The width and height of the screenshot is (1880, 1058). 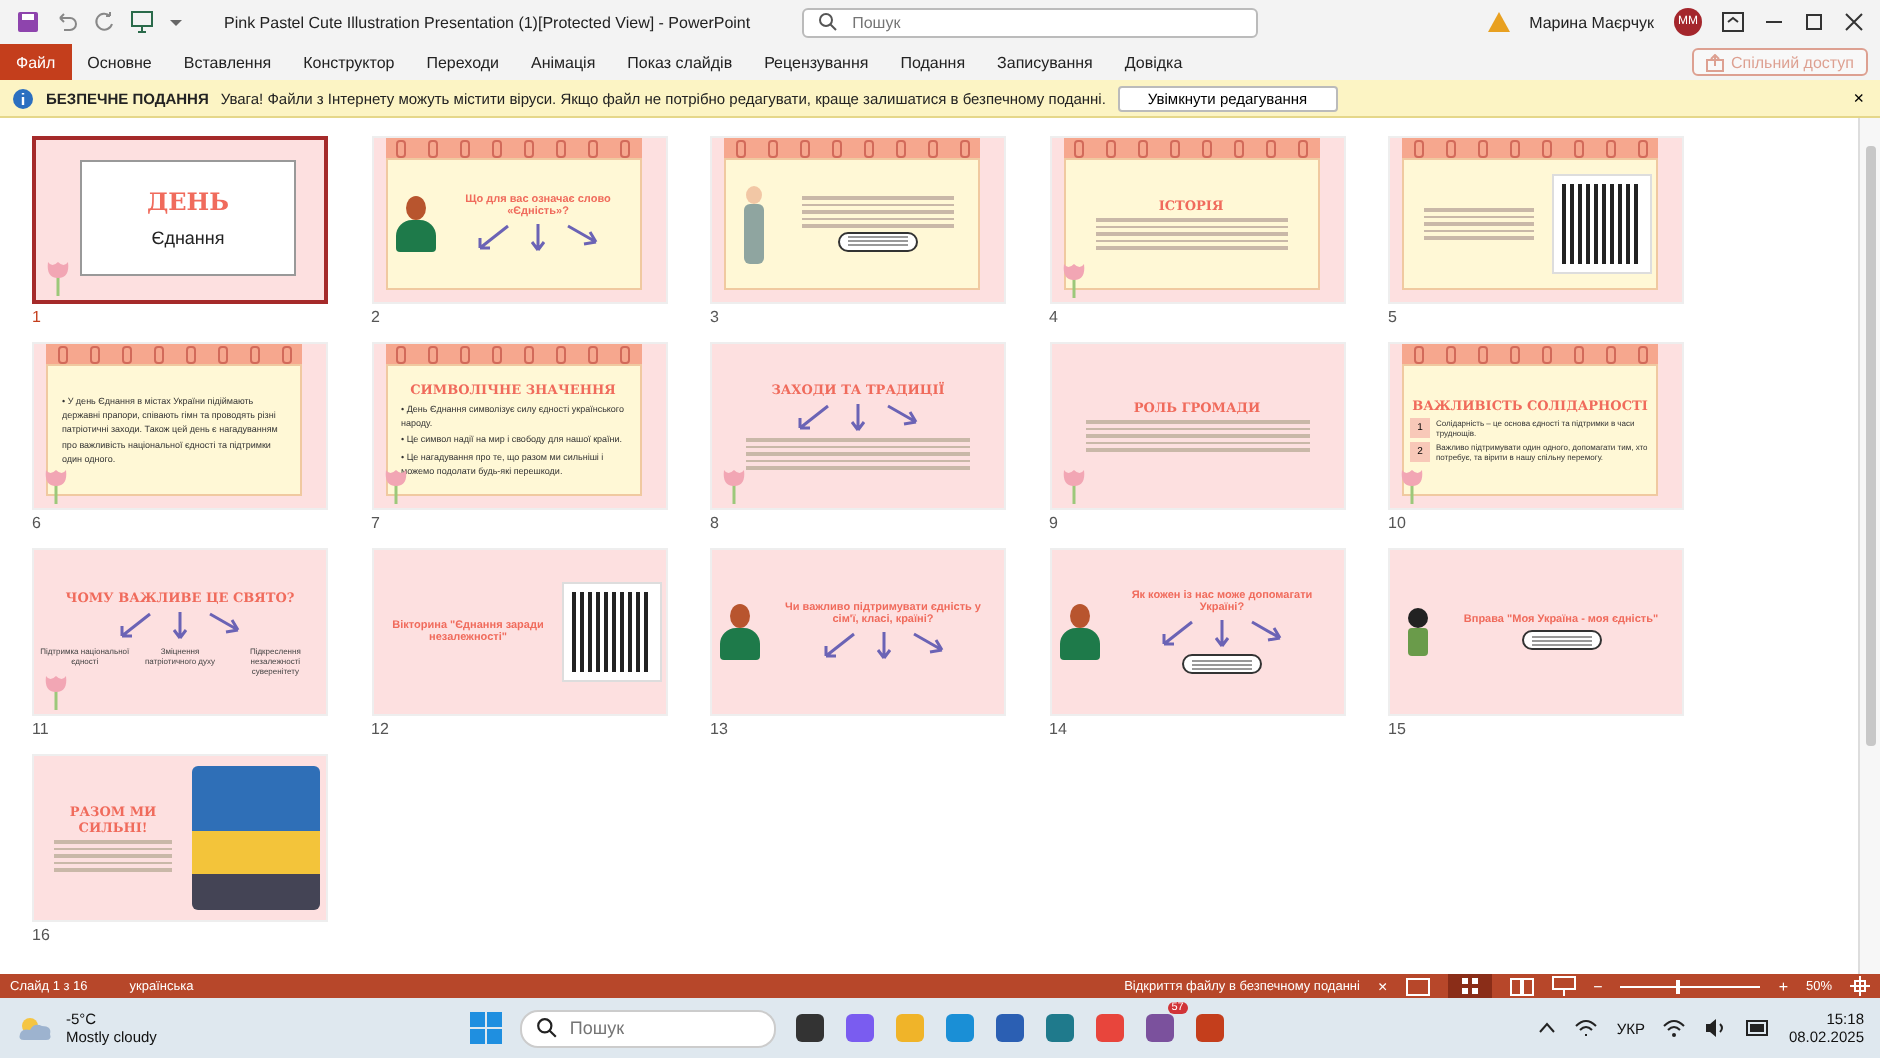 What do you see at coordinates (715, 317) in the screenshot?
I see `slide-number: 3` at bounding box center [715, 317].